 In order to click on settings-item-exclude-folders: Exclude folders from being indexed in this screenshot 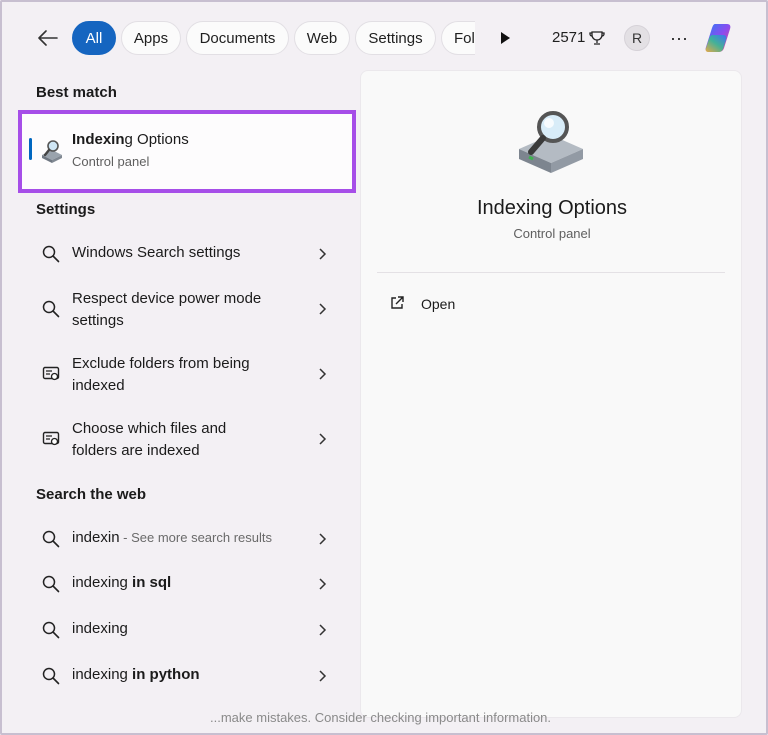, I will do `click(186, 375)`.